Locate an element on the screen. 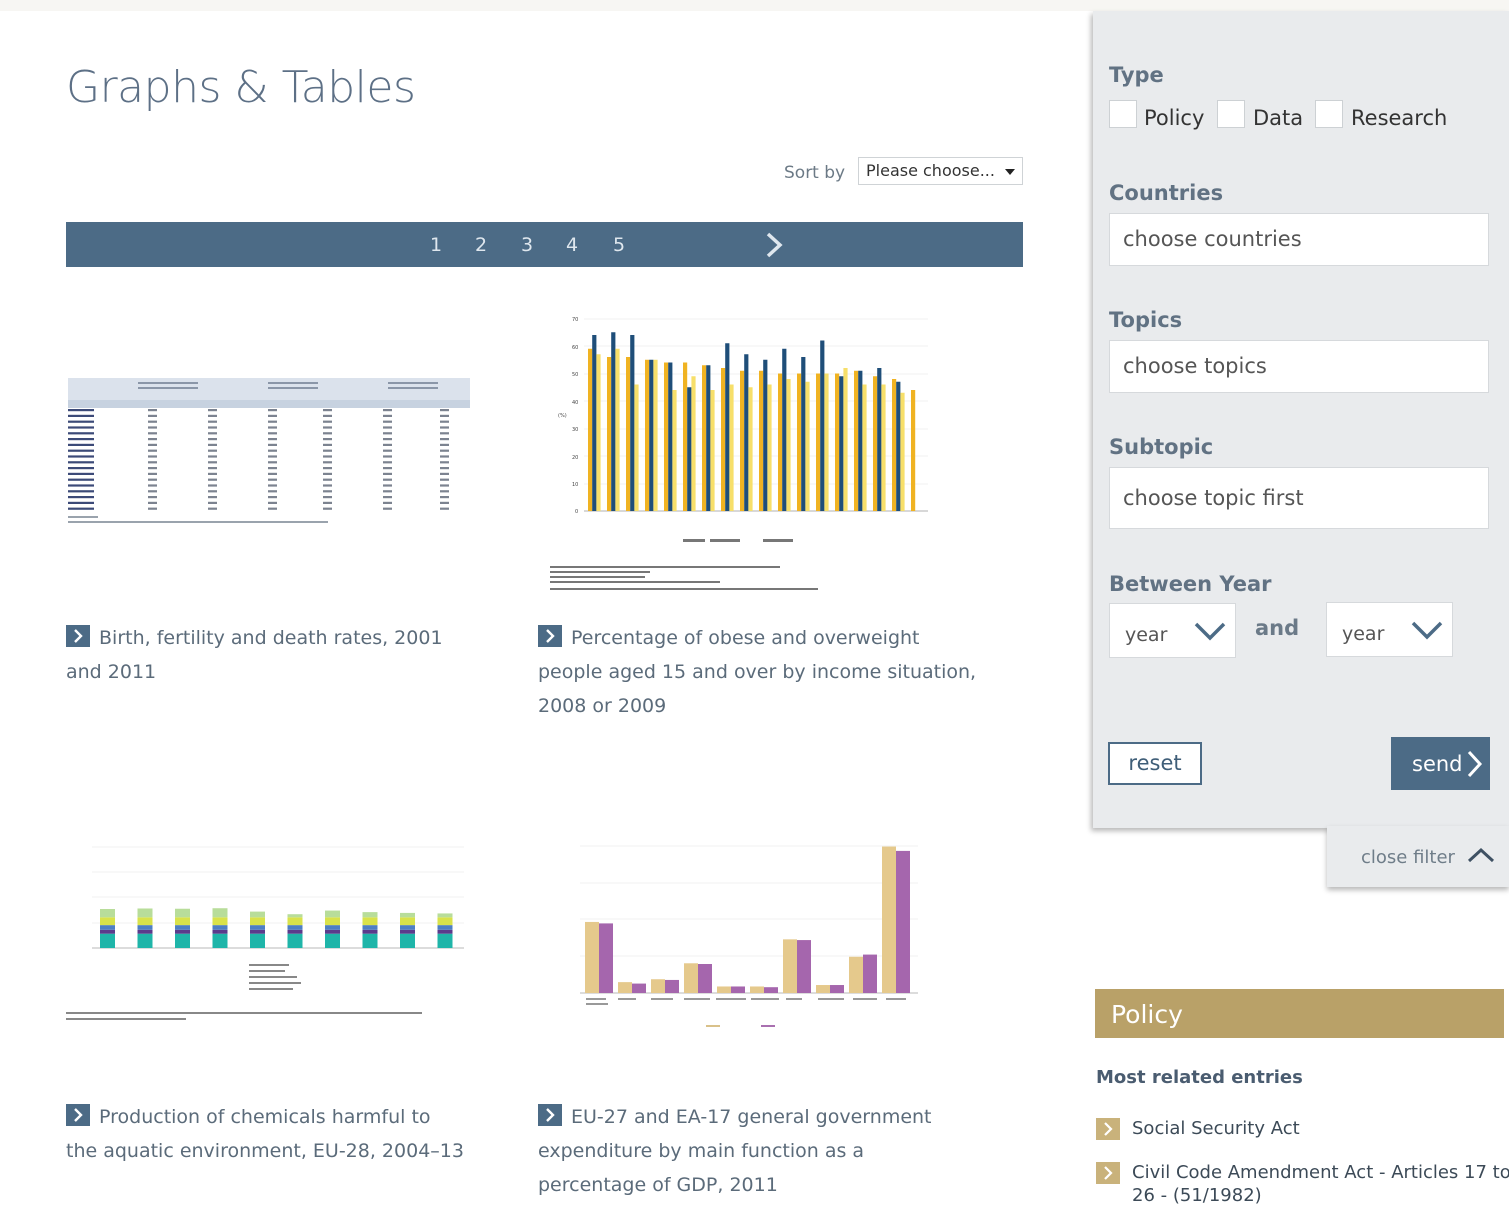 This screenshot has width=1509, height=1213. reset-button: reset is located at coordinates (1155, 763).